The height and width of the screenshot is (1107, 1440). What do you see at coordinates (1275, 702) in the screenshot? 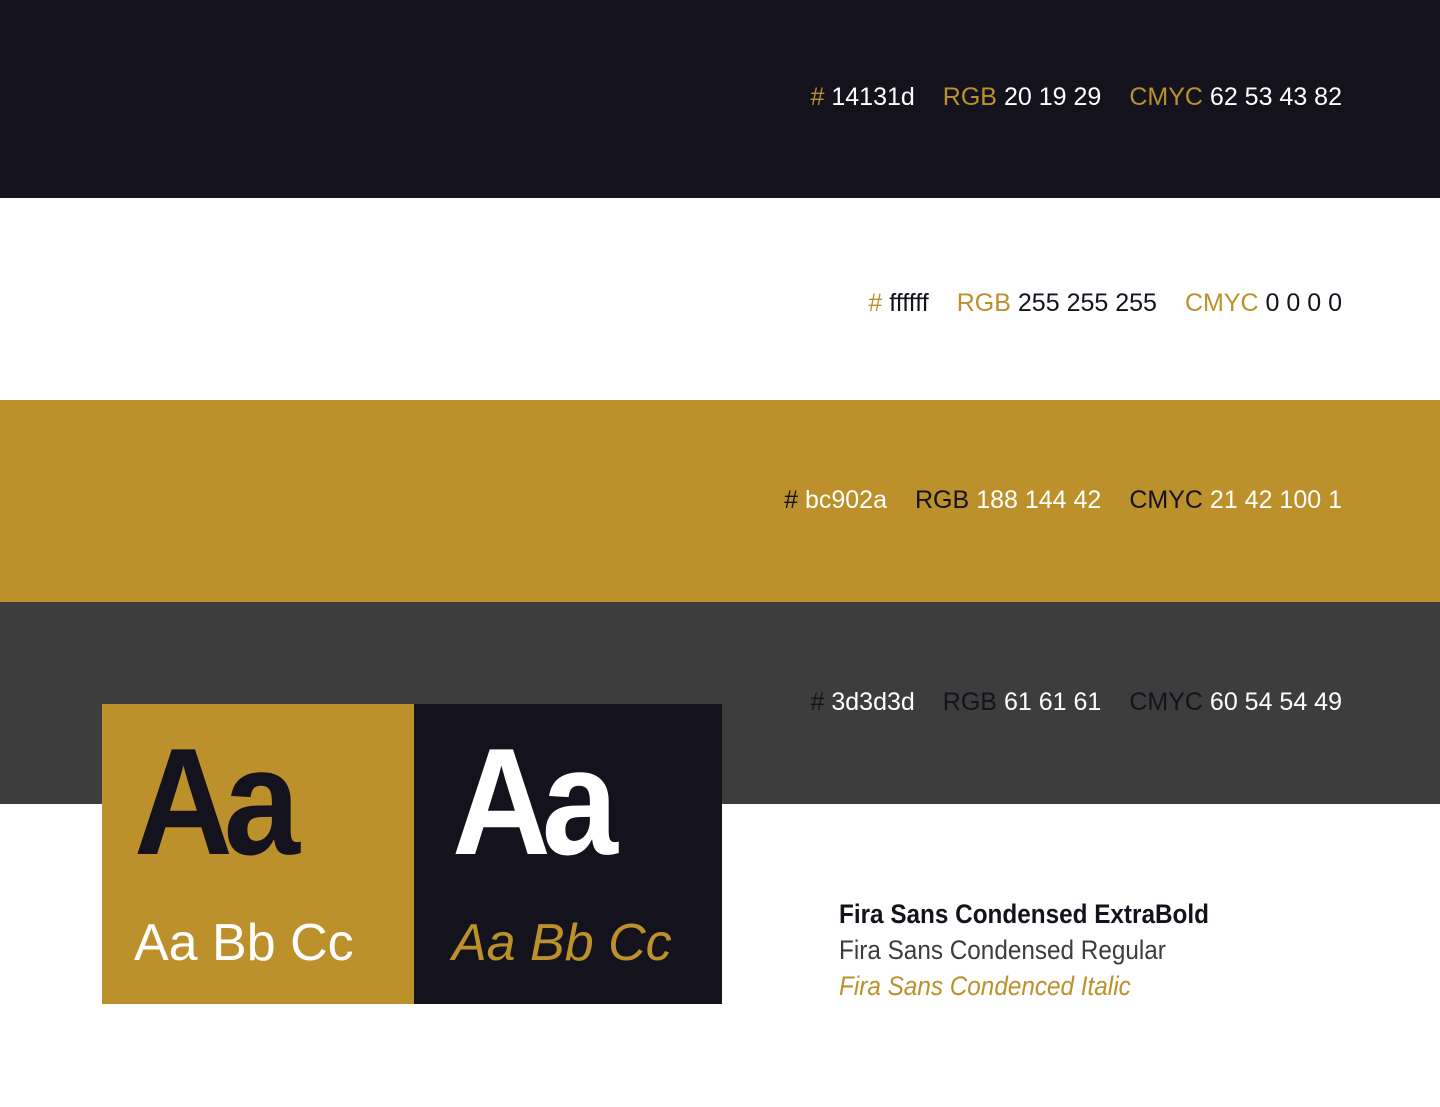
I see `cmyk-value: 60 54 54 49` at bounding box center [1275, 702].